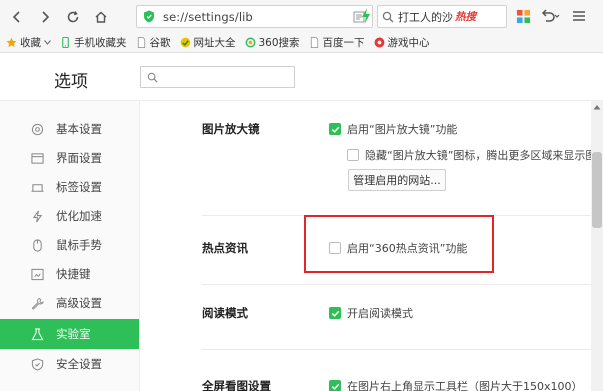 Image resolution: width=603 pixels, height=391 pixels. I want to click on bookmark-label: 收藏, so click(30, 43).